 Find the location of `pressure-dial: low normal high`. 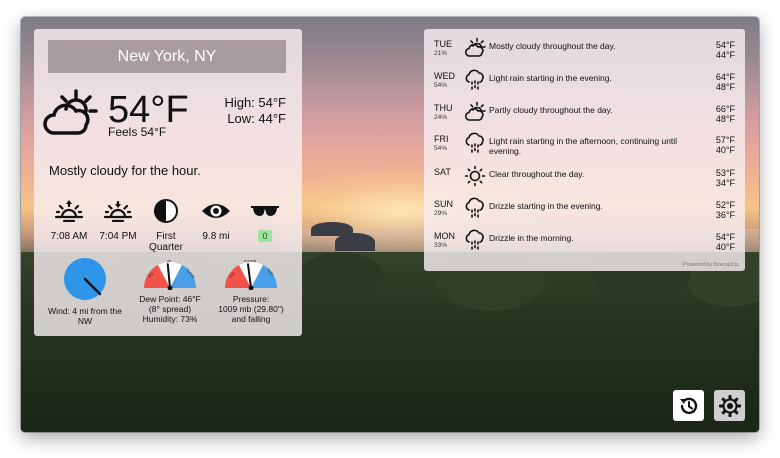

pressure-dial: low normal high is located at coordinates (251, 274).